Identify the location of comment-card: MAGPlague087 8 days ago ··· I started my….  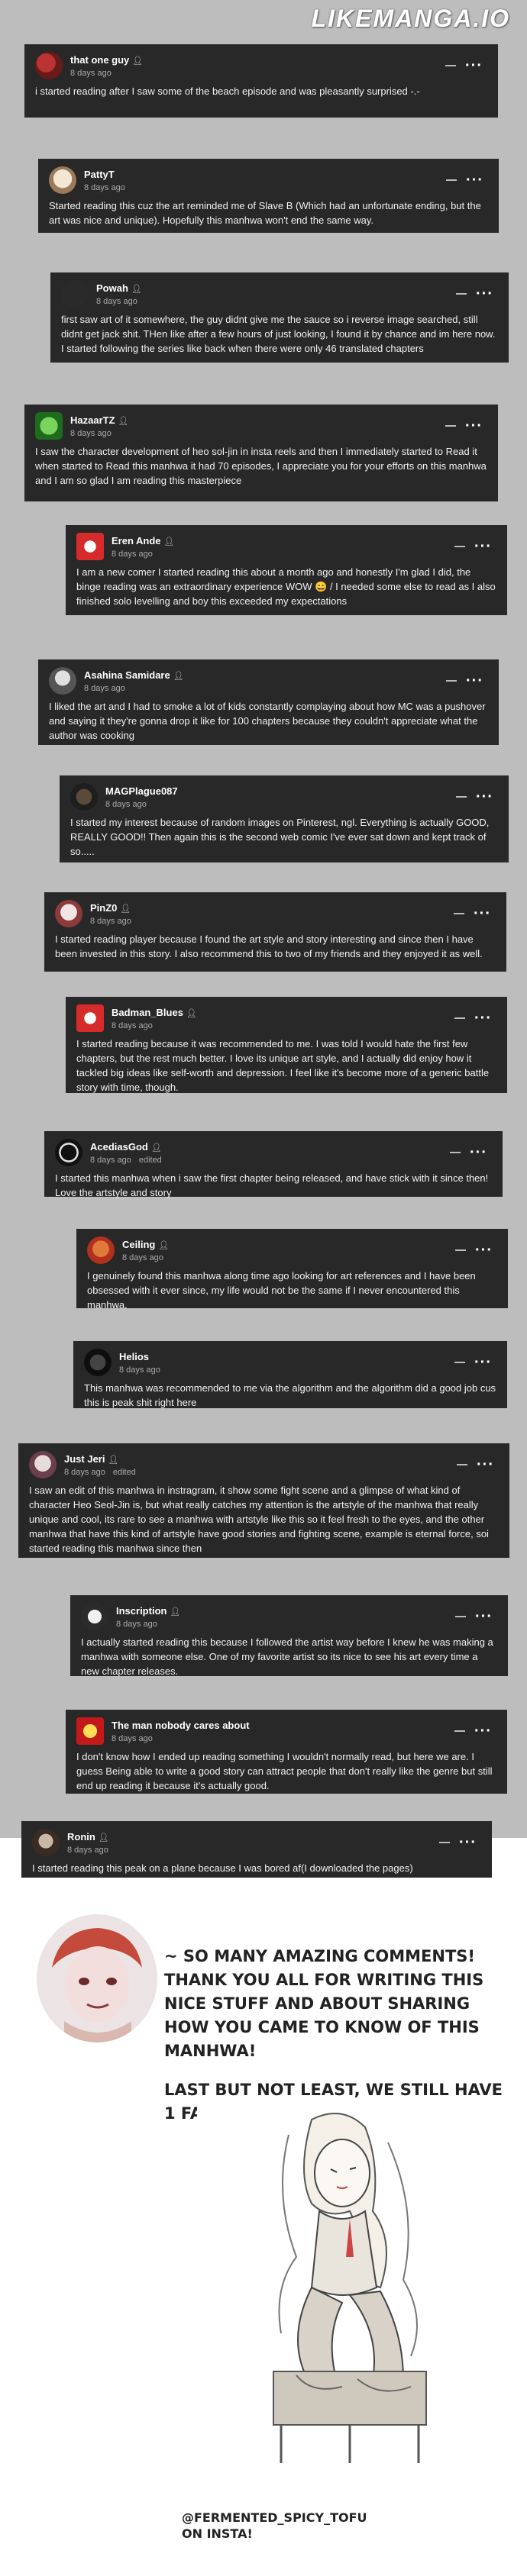
(284, 819).